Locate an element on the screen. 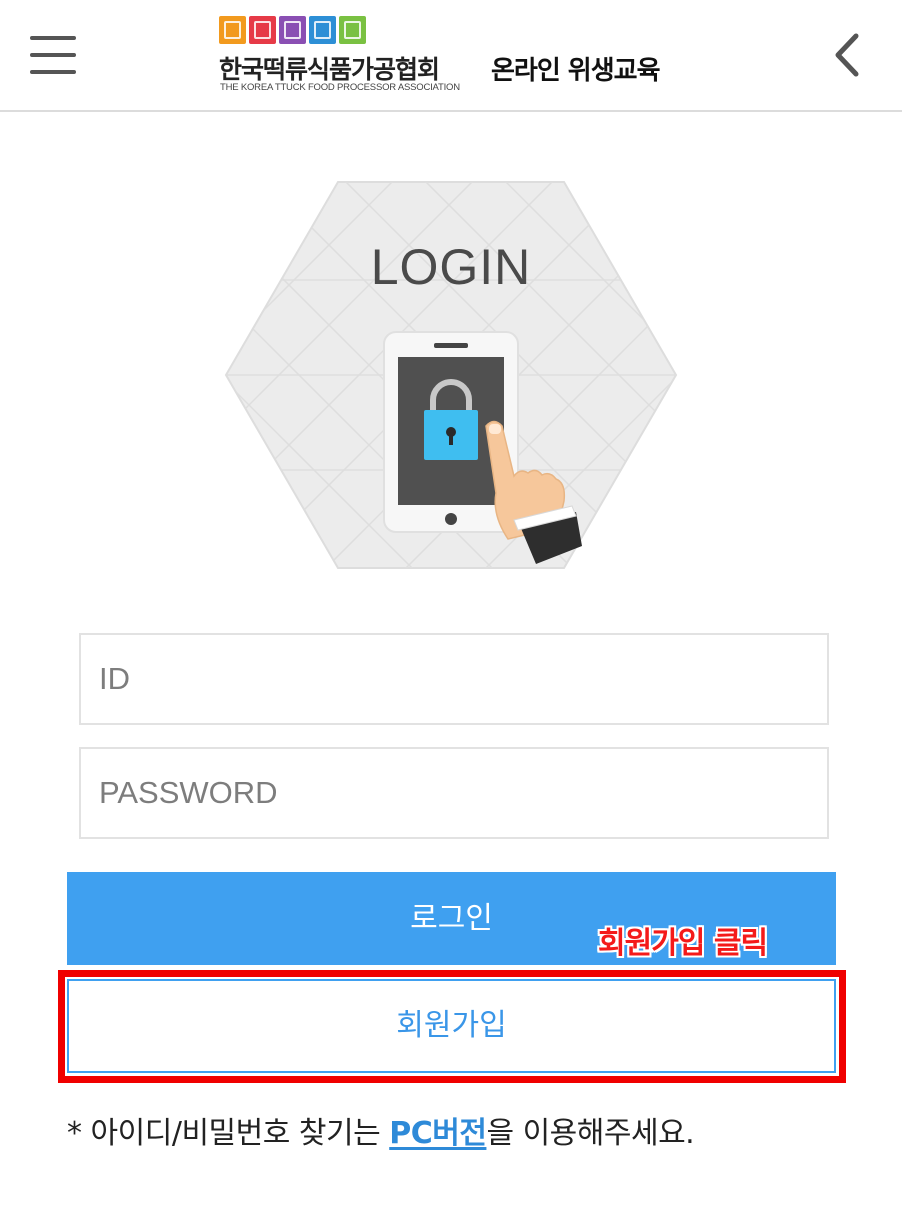  password-input is located at coordinates (454, 793).